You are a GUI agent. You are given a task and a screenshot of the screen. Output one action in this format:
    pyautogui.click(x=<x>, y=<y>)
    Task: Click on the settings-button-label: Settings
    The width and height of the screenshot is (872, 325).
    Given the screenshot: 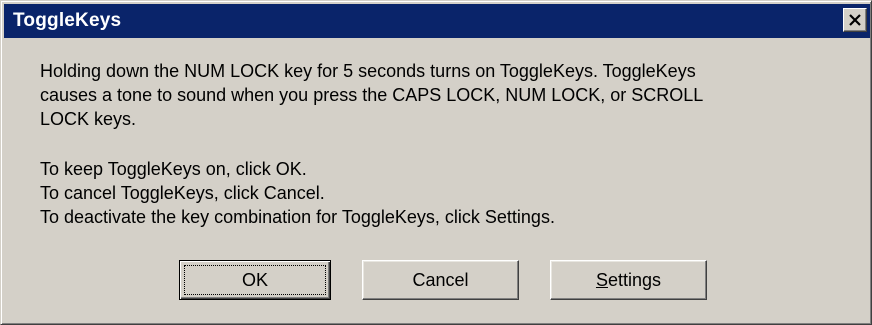 What is the action you would take?
    pyautogui.click(x=628, y=280)
    